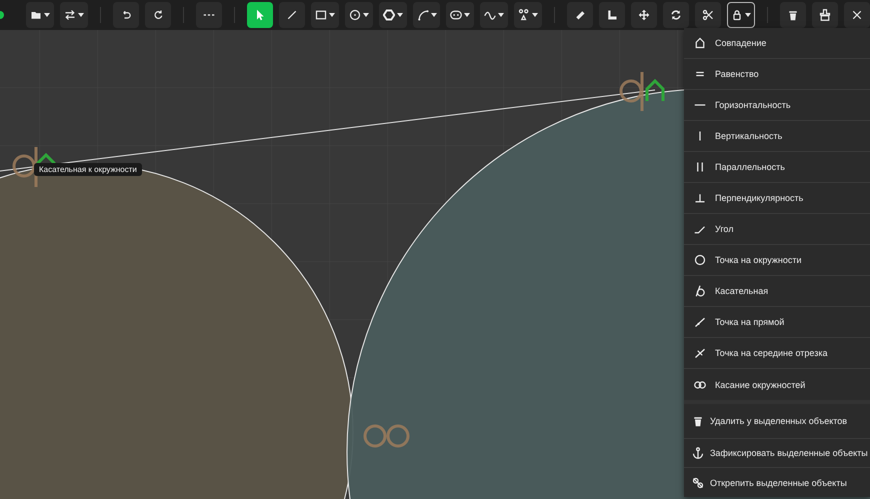  Describe the element at coordinates (777, 353) in the screenshot. I see `menu-item: Точка на середине отрезка` at that location.